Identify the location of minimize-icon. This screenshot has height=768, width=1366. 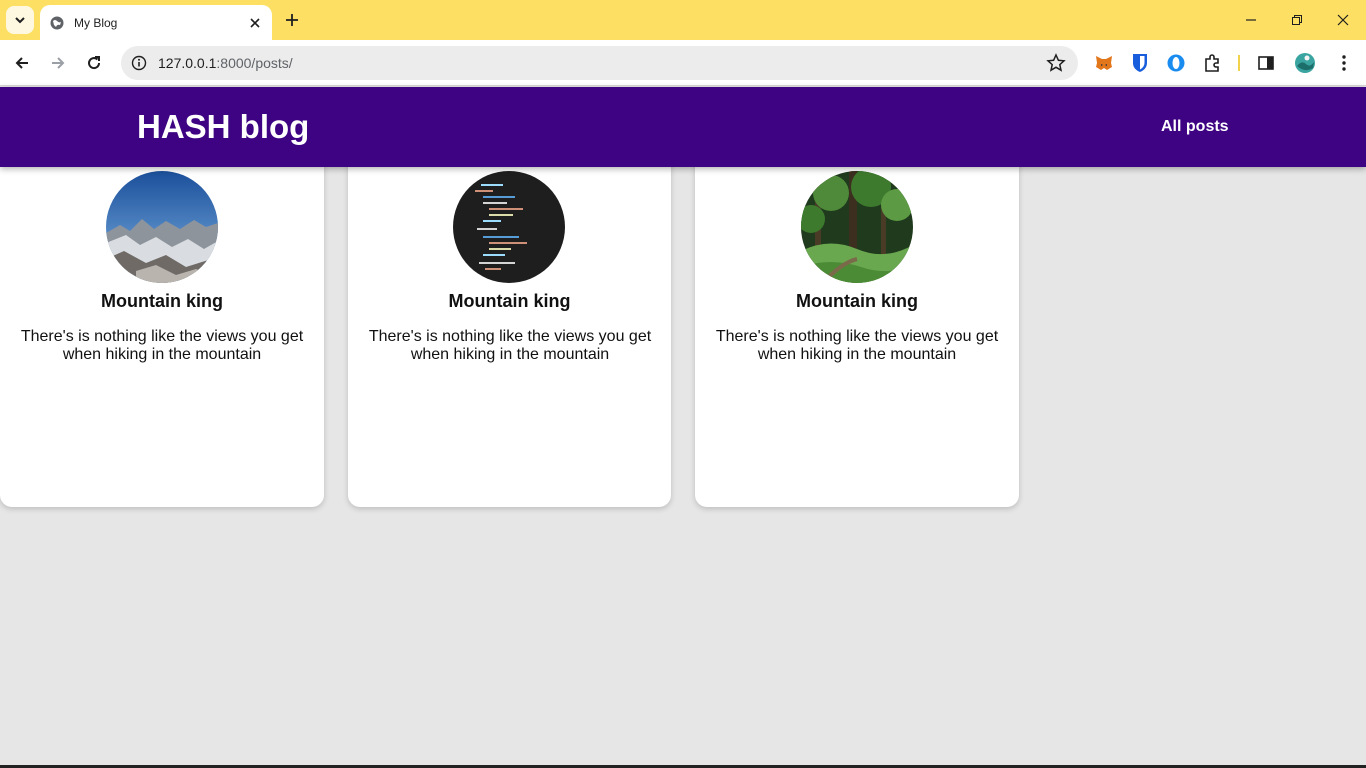
(1251, 20).